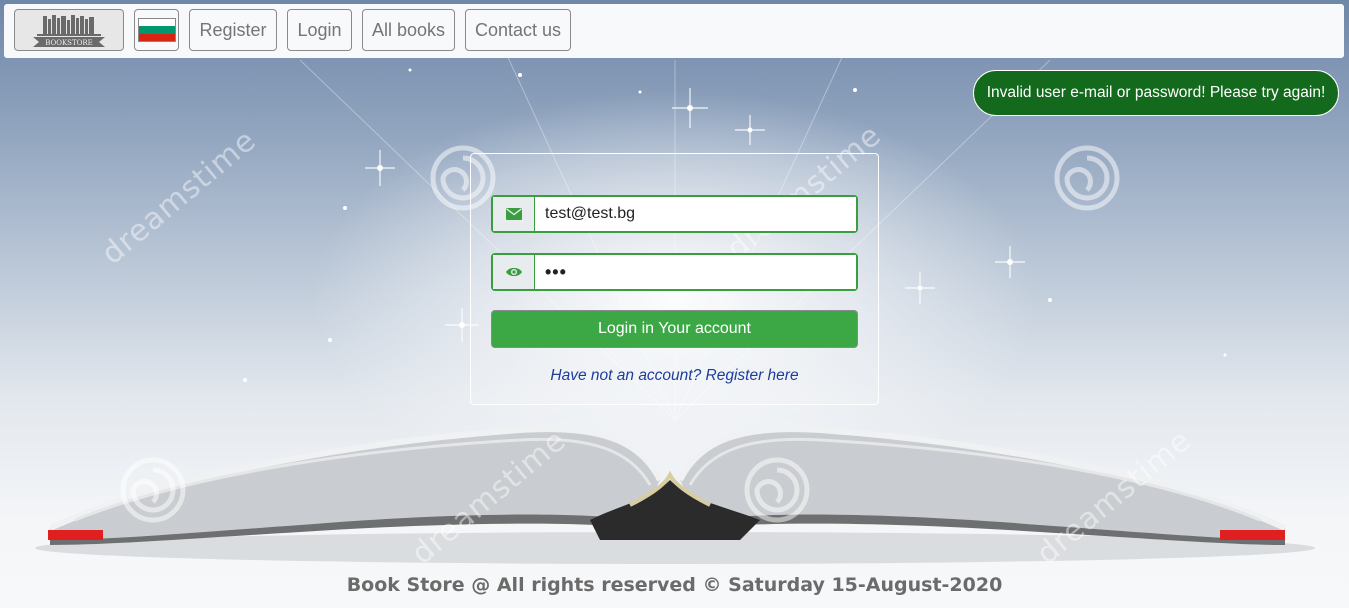 The height and width of the screenshot is (608, 1349). I want to click on password-input-group: •••, so click(674, 272).